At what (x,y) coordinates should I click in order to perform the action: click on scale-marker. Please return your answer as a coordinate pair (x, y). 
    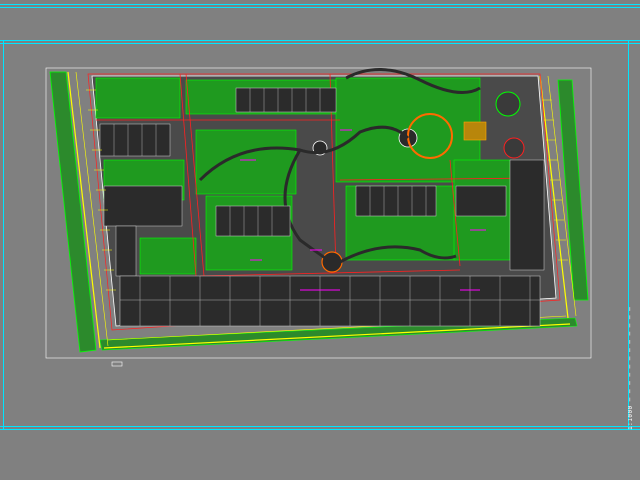
    Looking at the image, I should click on (117, 364).